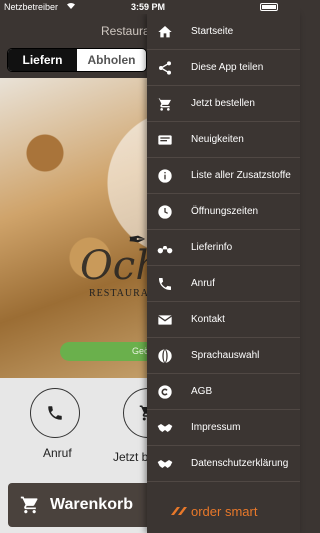 Image resolution: width=320 pixels, height=533 pixels. What do you see at coordinates (208, 319) in the screenshot?
I see `menu-item-label: Kontakt` at bounding box center [208, 319].